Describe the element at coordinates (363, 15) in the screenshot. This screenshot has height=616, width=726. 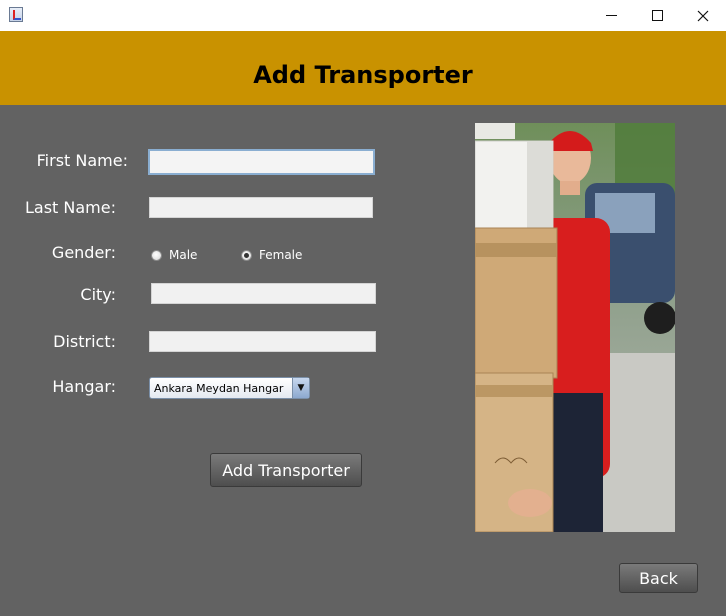
I see `window-titlebar` at that location.